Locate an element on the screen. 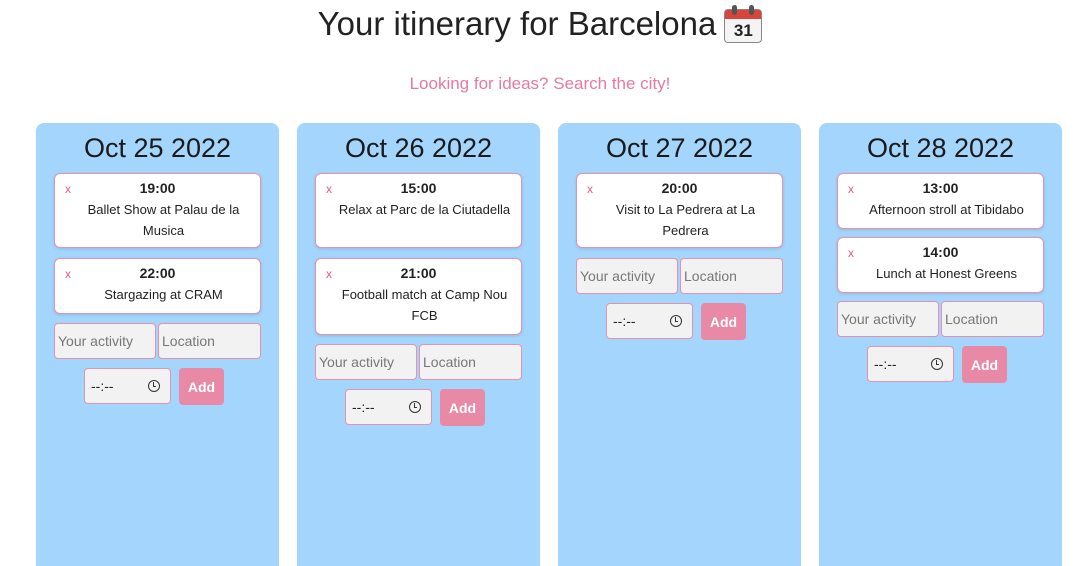 This screenshot has width=1080, height=566. event-card: x 21:00 Football match at Camp Nou FCB is located at coordinates (418, 296).